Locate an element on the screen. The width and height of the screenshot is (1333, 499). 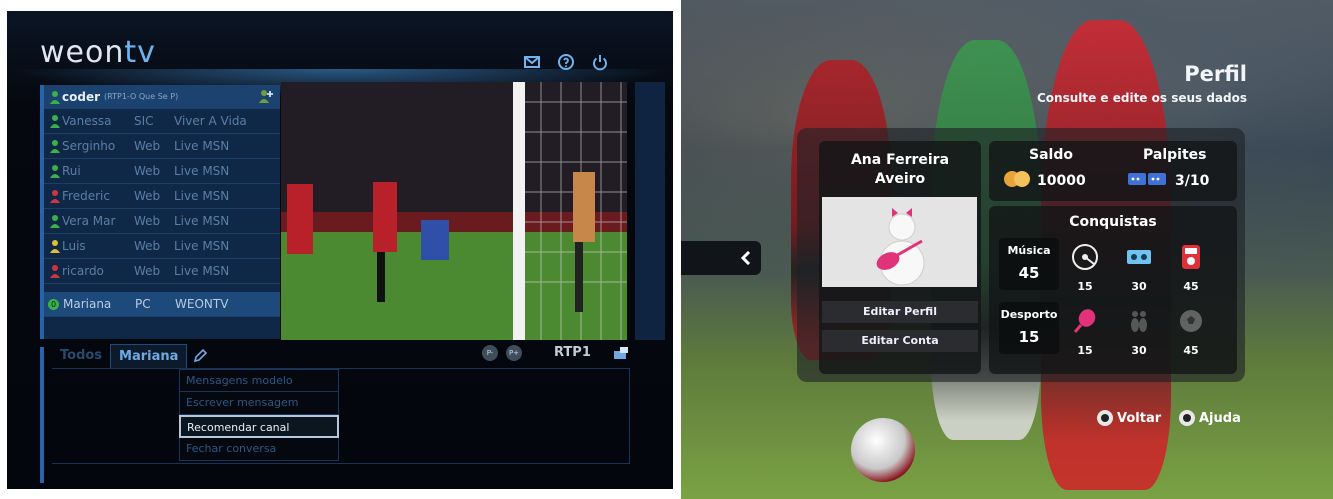
contact-row: Rui Web Live MSN is located at coordinates (162, 171).